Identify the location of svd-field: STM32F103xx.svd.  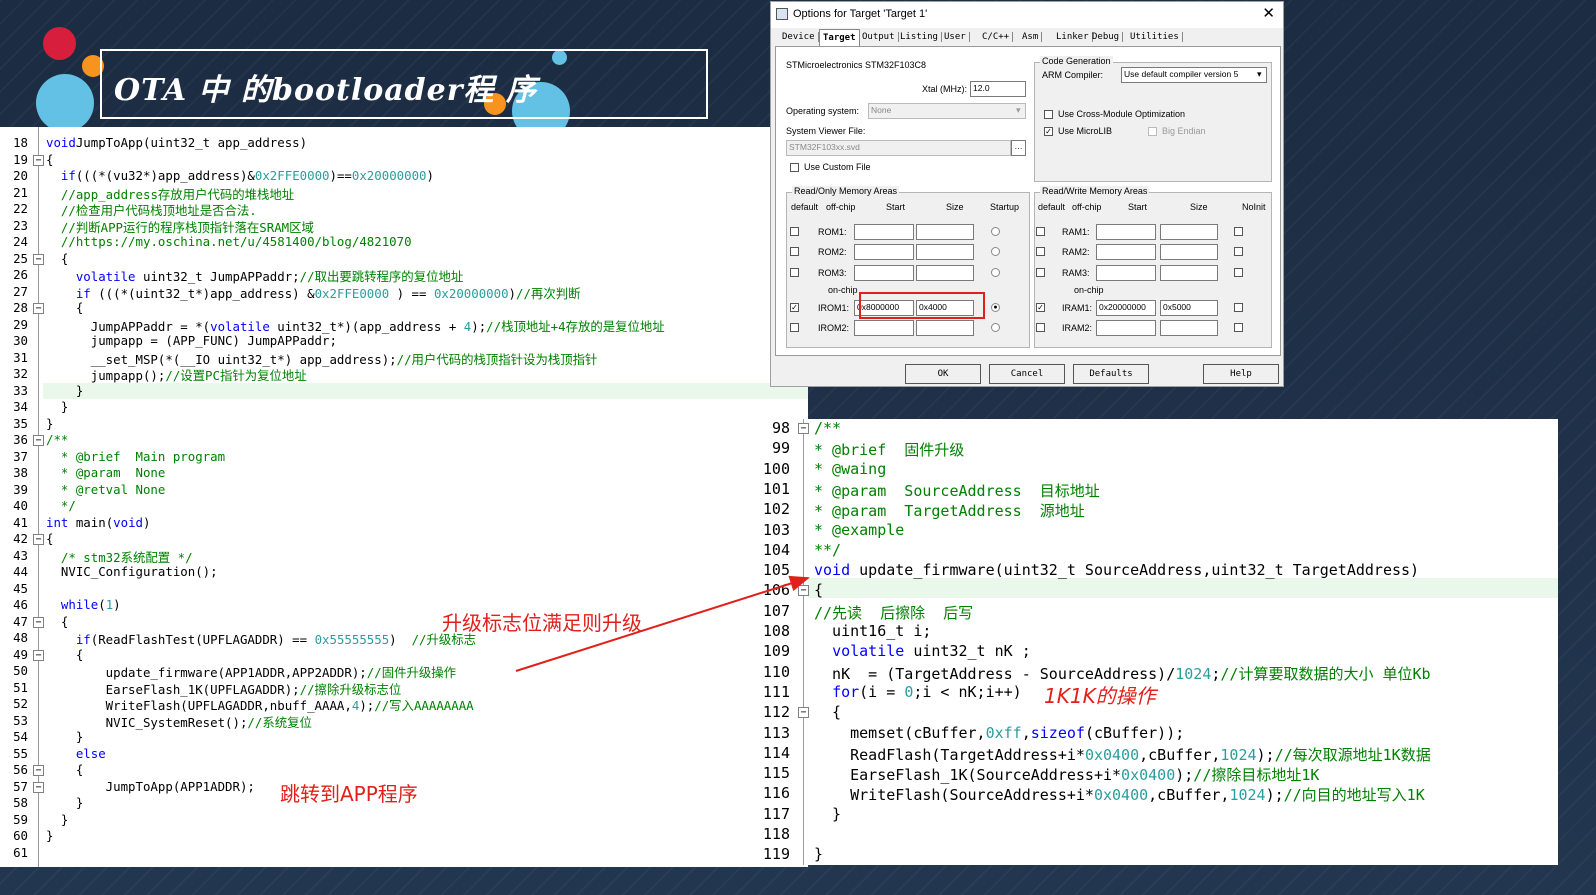
(898, 148).